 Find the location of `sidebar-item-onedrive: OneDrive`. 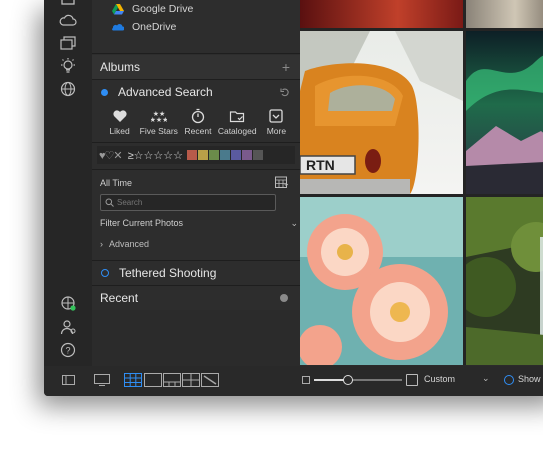

sidebar-item-onedrive: OneDrive is located at coordinates (144, 27).